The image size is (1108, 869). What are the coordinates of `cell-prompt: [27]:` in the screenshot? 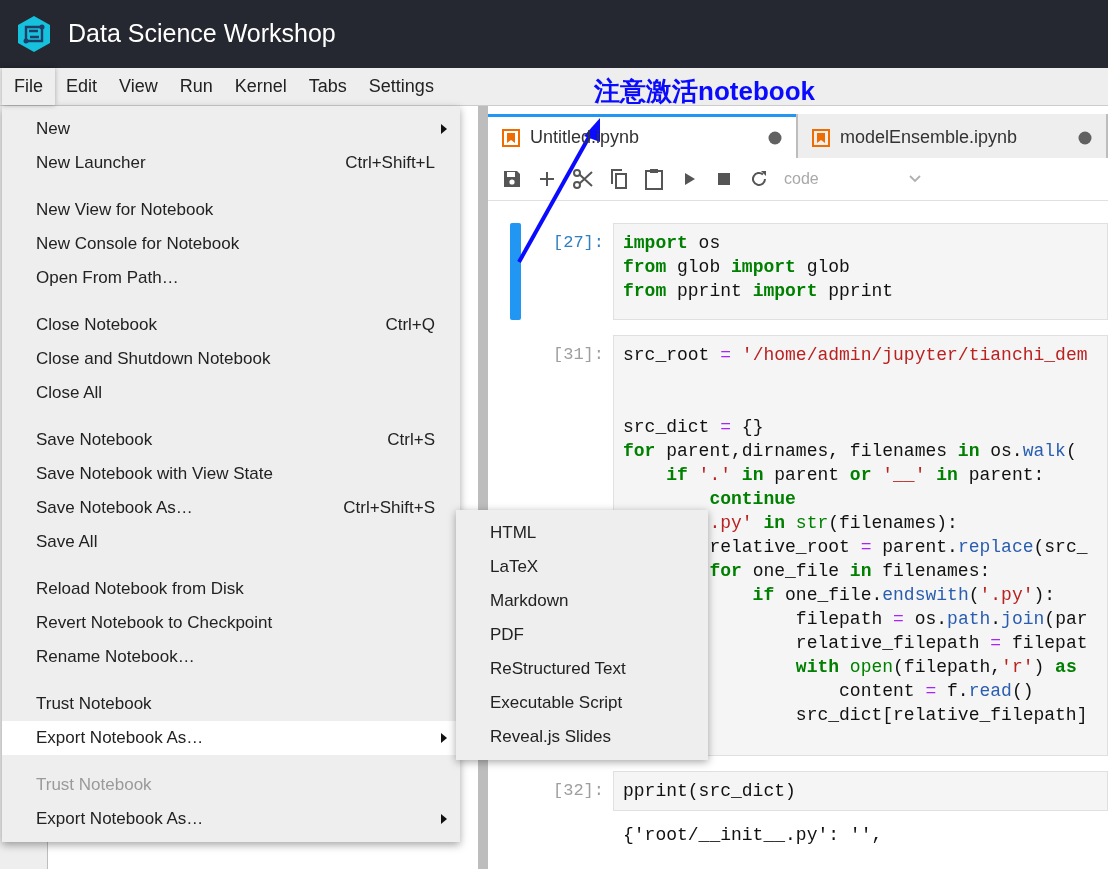 It's located at (578, 243).